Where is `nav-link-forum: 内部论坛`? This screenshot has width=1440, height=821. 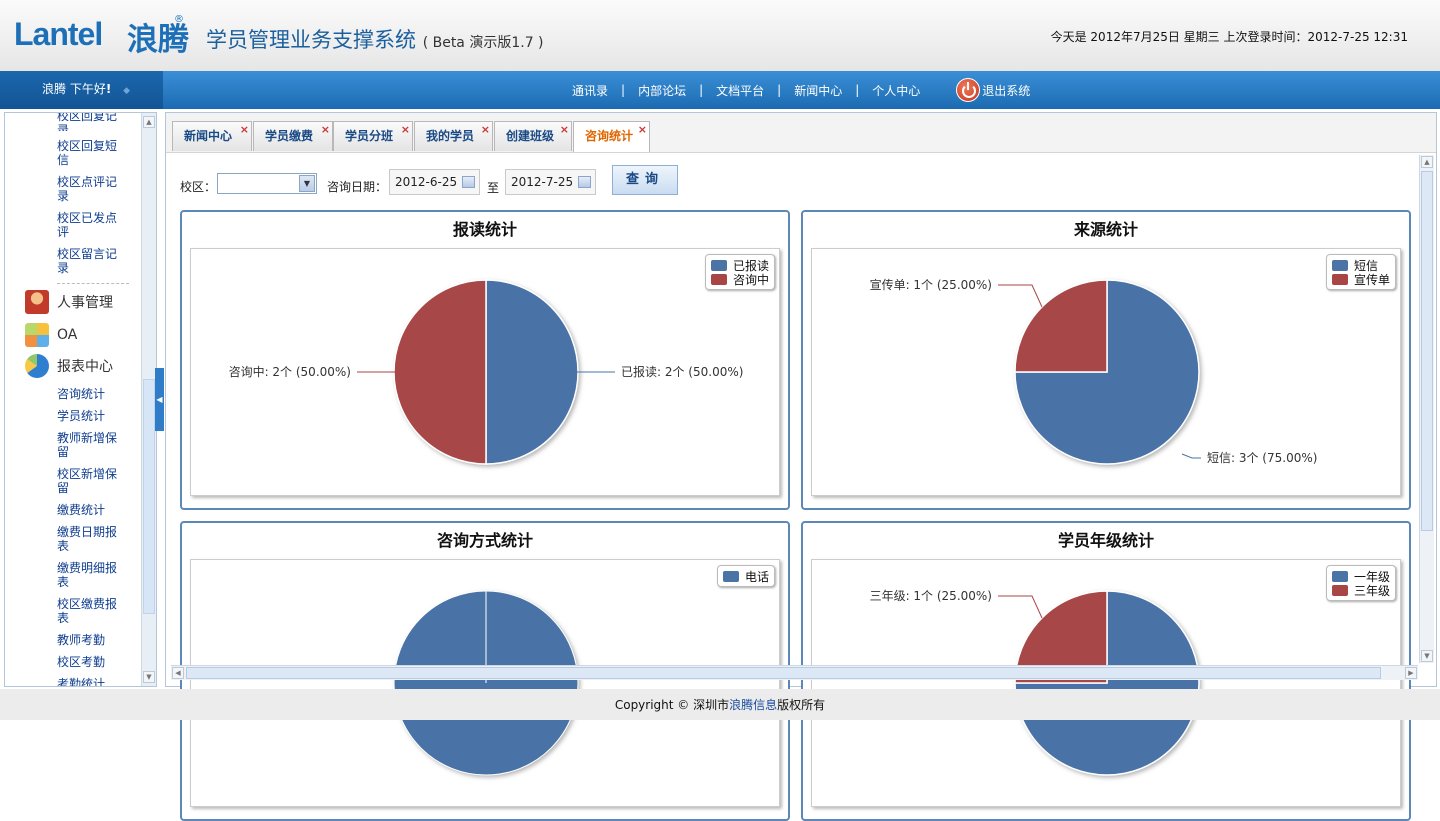 nav-link-forum: 内部论坛 is located at coordinates (662, 90).